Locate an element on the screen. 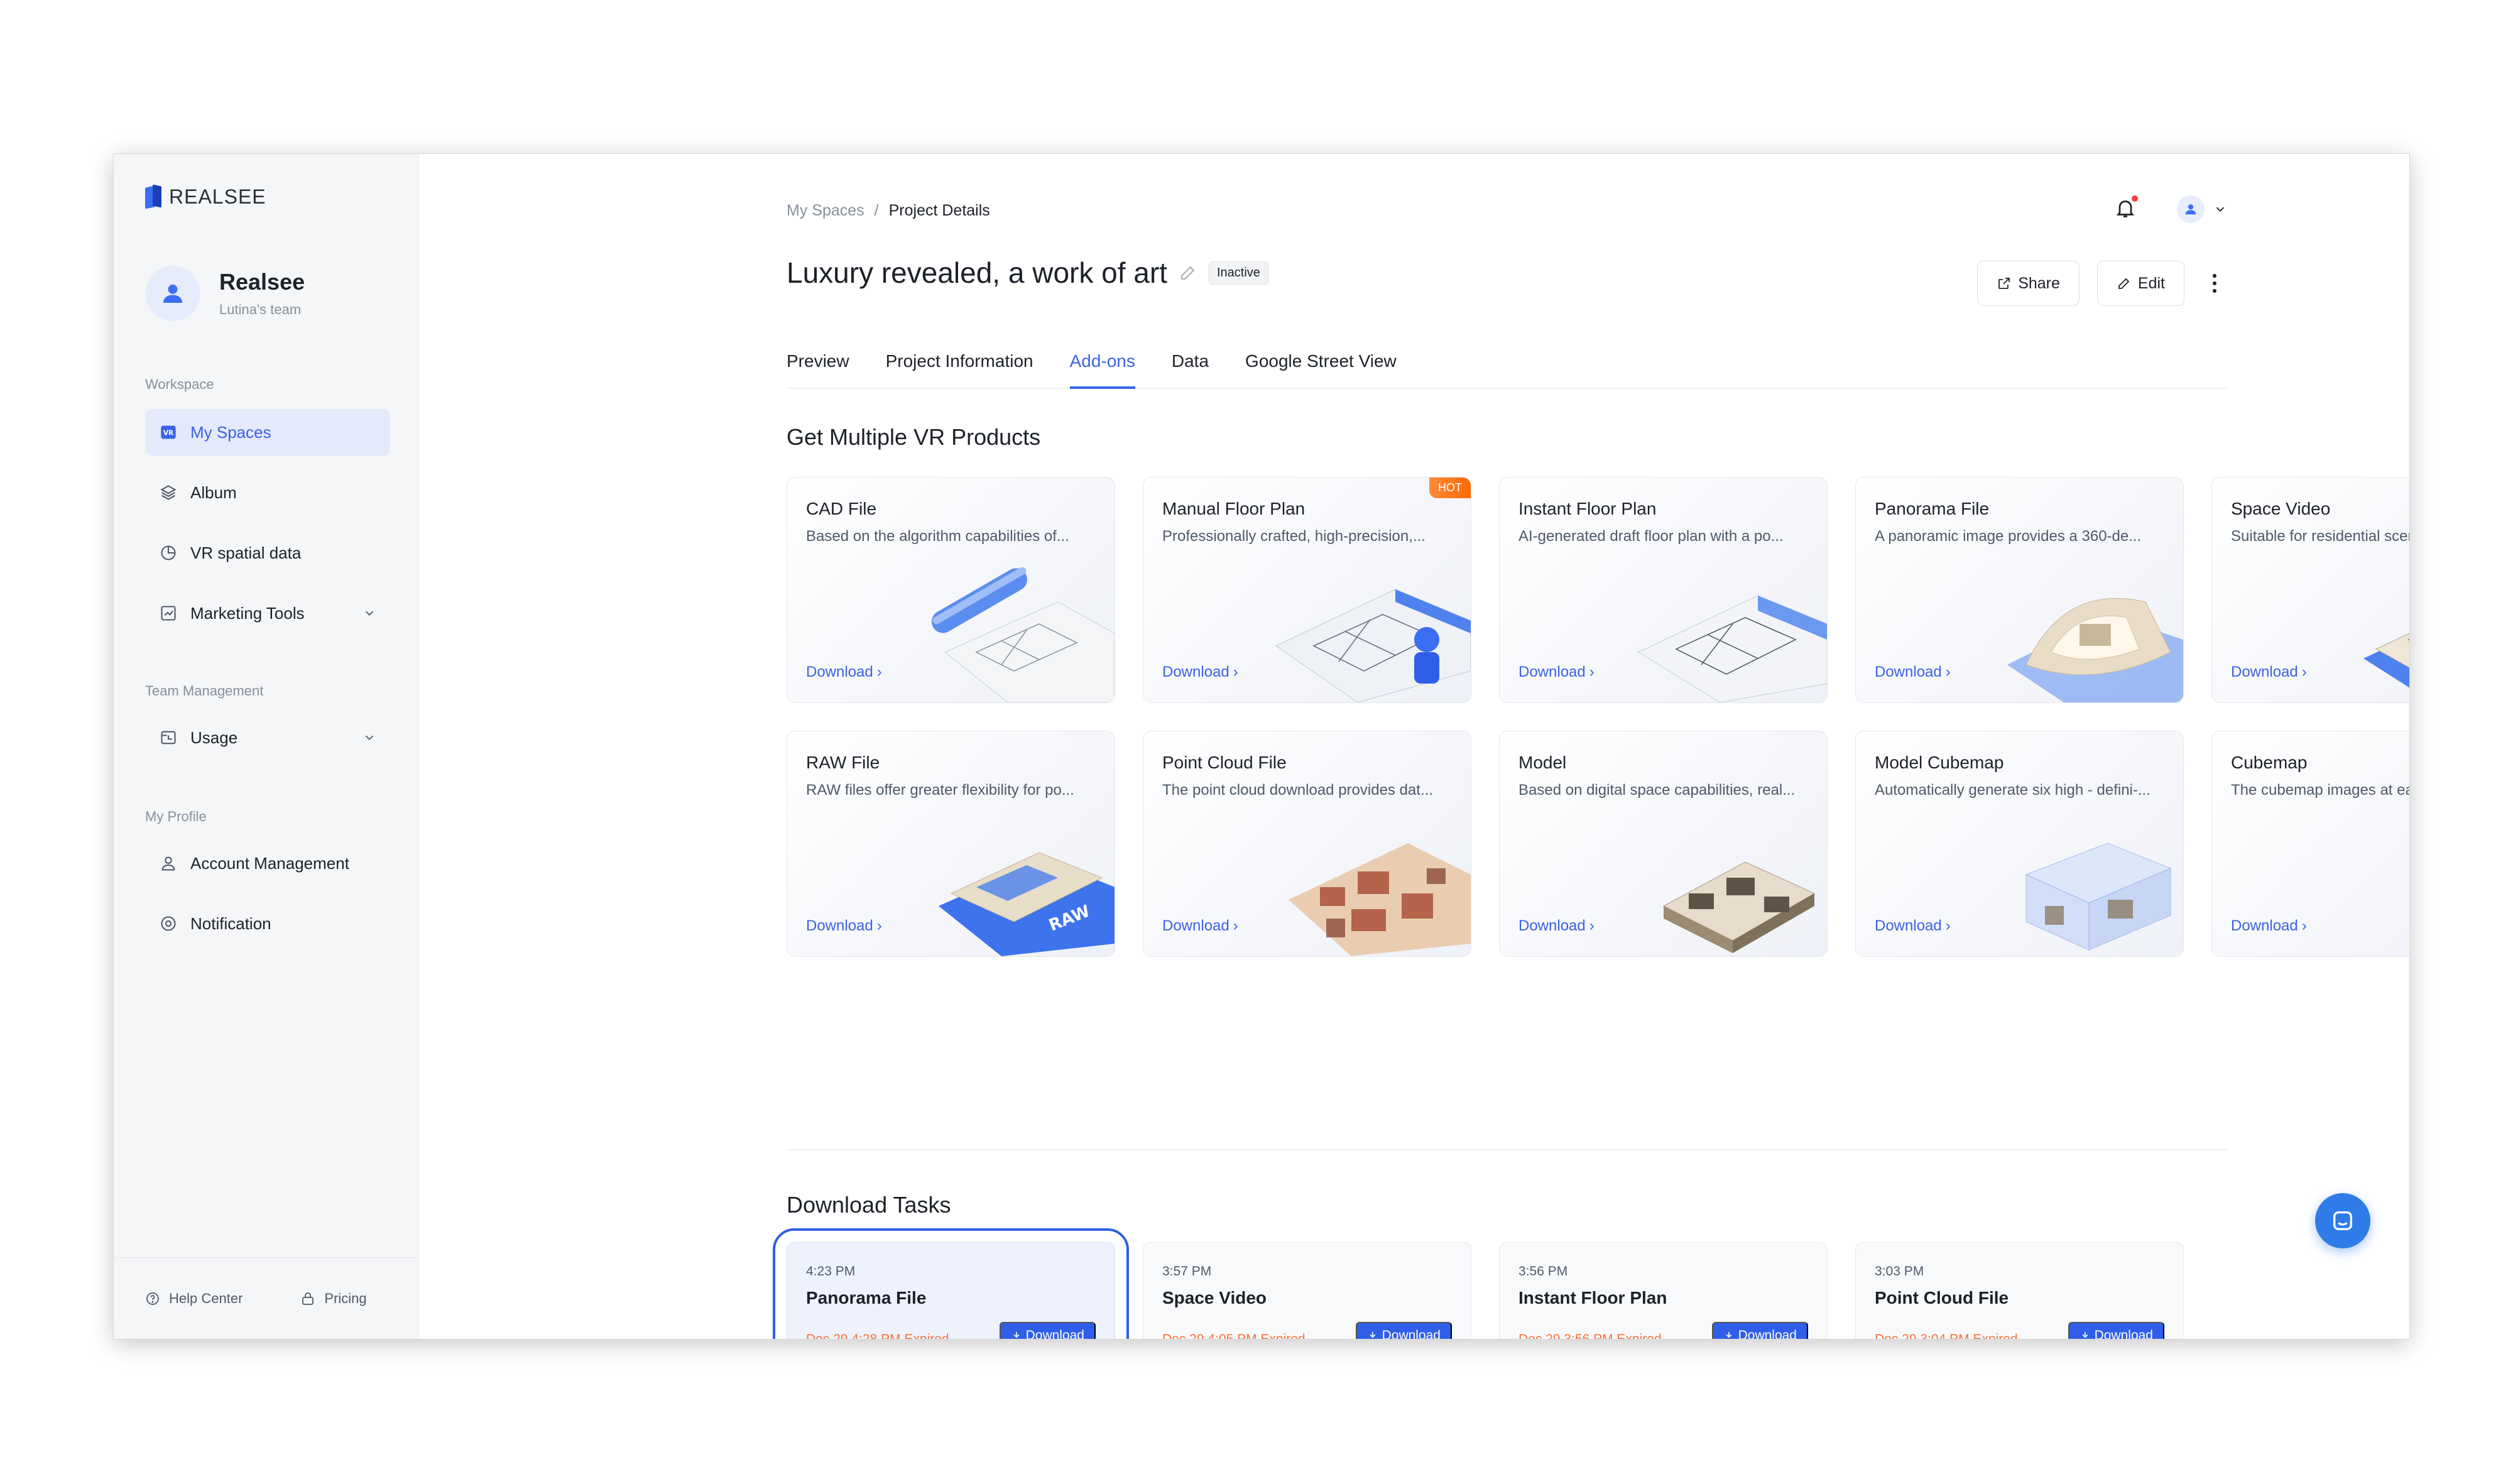  sidebar-item-usage: Usage is located at coordinates (267, 737).